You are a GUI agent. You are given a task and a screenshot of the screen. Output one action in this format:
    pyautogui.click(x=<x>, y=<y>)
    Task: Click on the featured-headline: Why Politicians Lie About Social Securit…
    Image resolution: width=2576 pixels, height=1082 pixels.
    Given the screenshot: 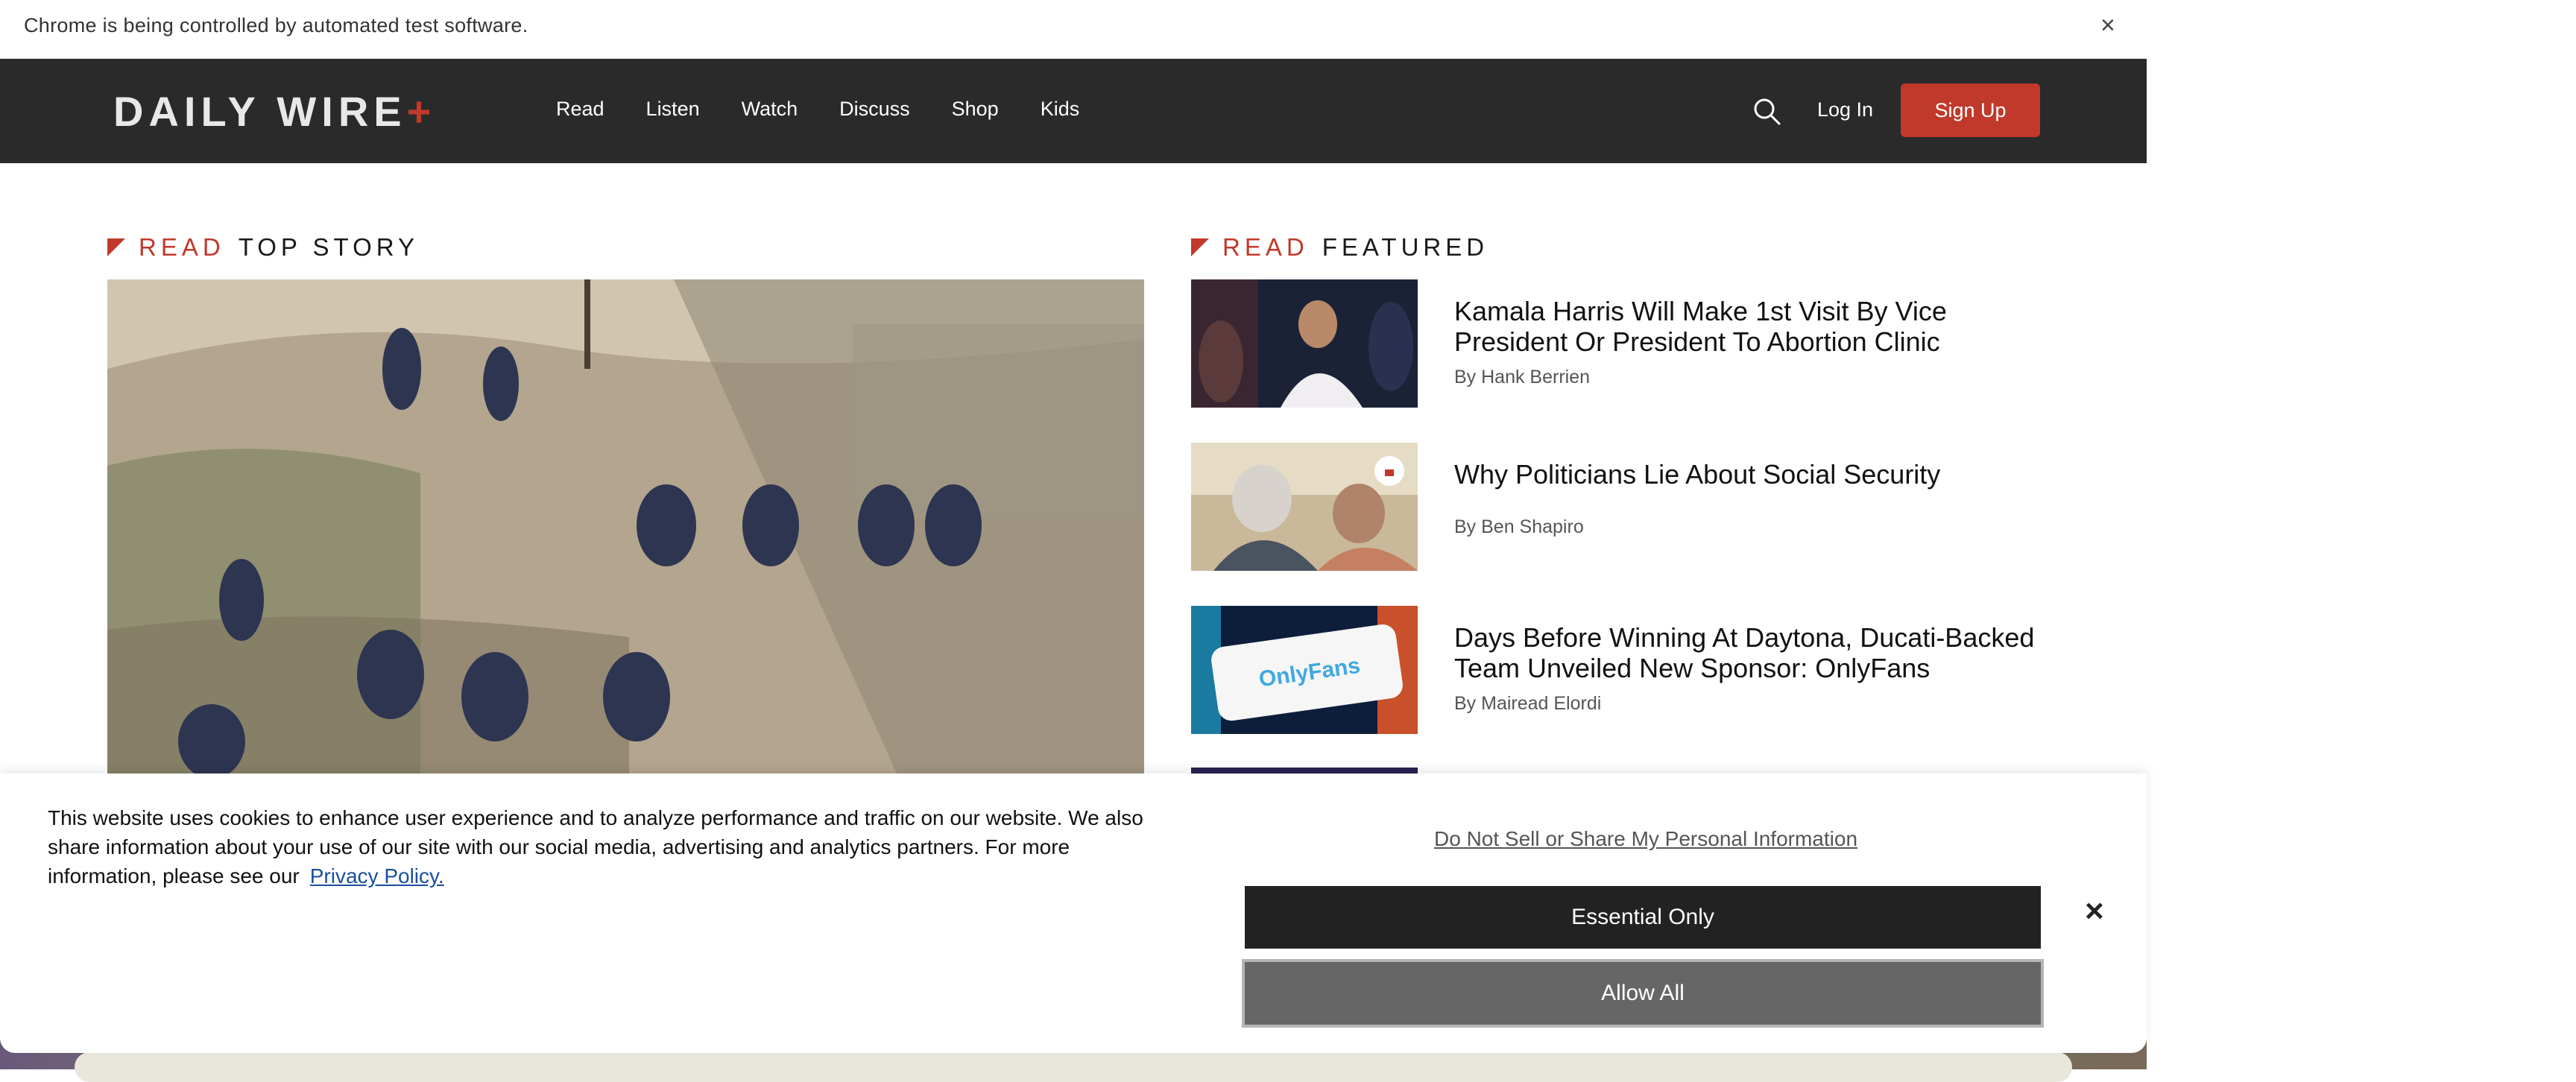 What is the action you would take?
    pyautogui.click(x=1752, y=474)
    